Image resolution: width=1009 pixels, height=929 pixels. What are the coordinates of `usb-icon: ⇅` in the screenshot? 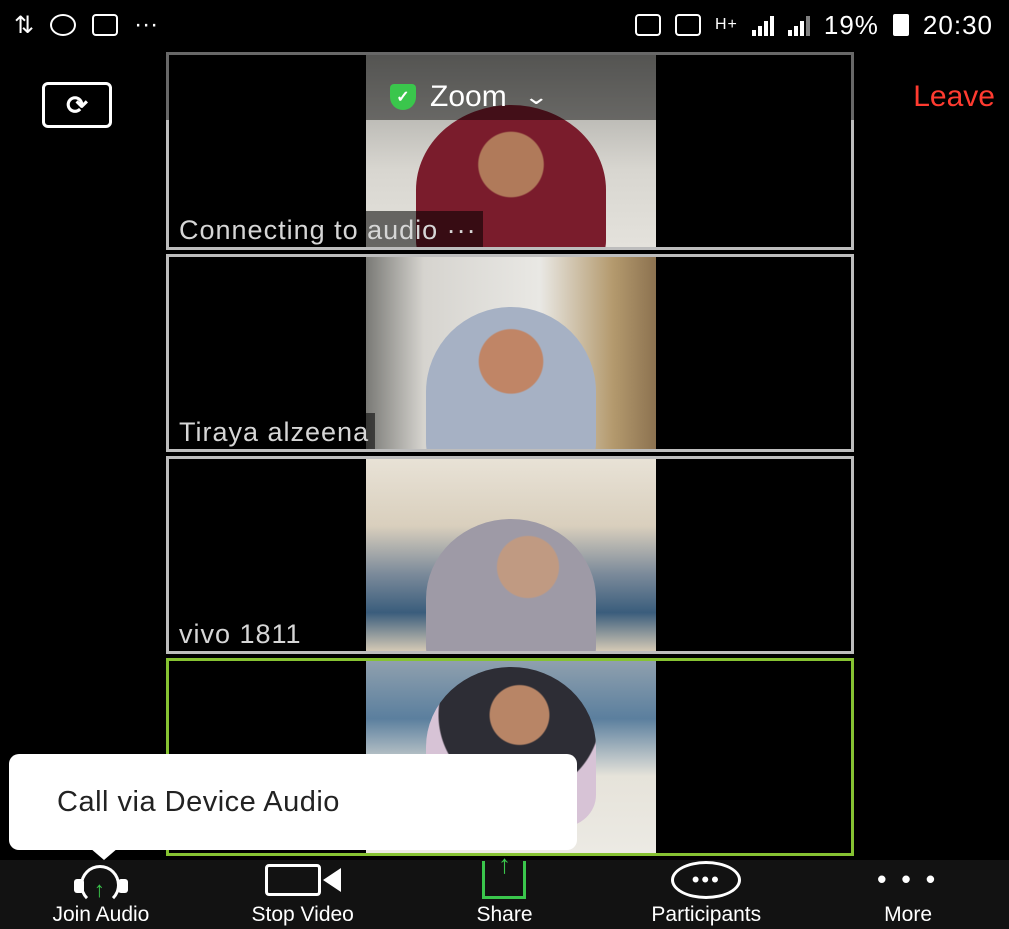 It's located at (24, 25).